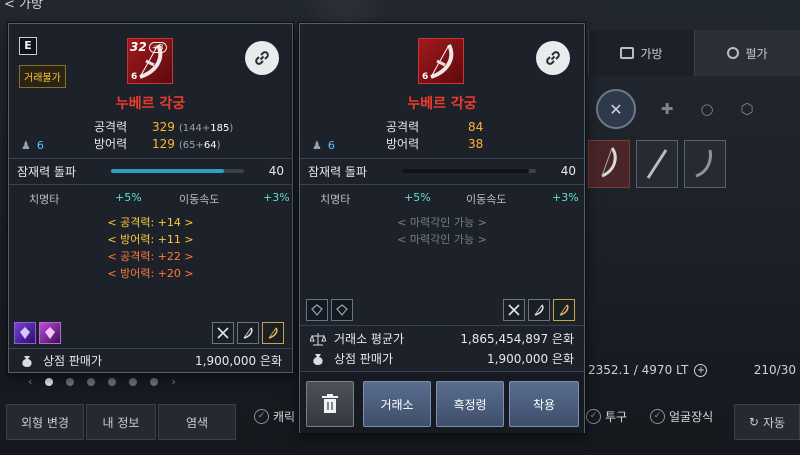  I want to click on market-price-row: 거래소 평균가 1,865,454,897 은화, so click(442, 338).